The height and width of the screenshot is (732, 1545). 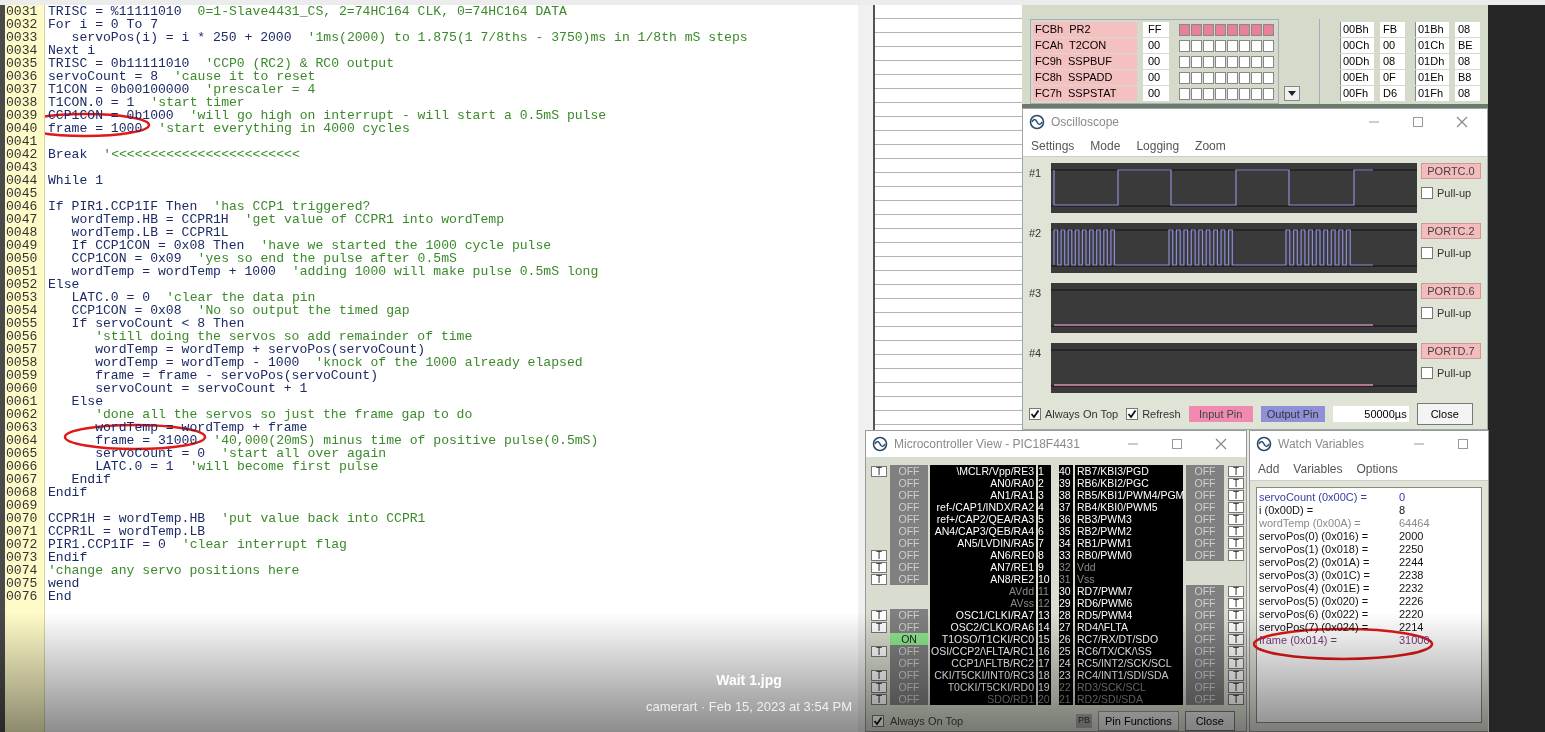 What do you see at coordinates (1105, 145) in the screenshot?
I see `menu-item: Mode` at bounding box center [1105, 145].